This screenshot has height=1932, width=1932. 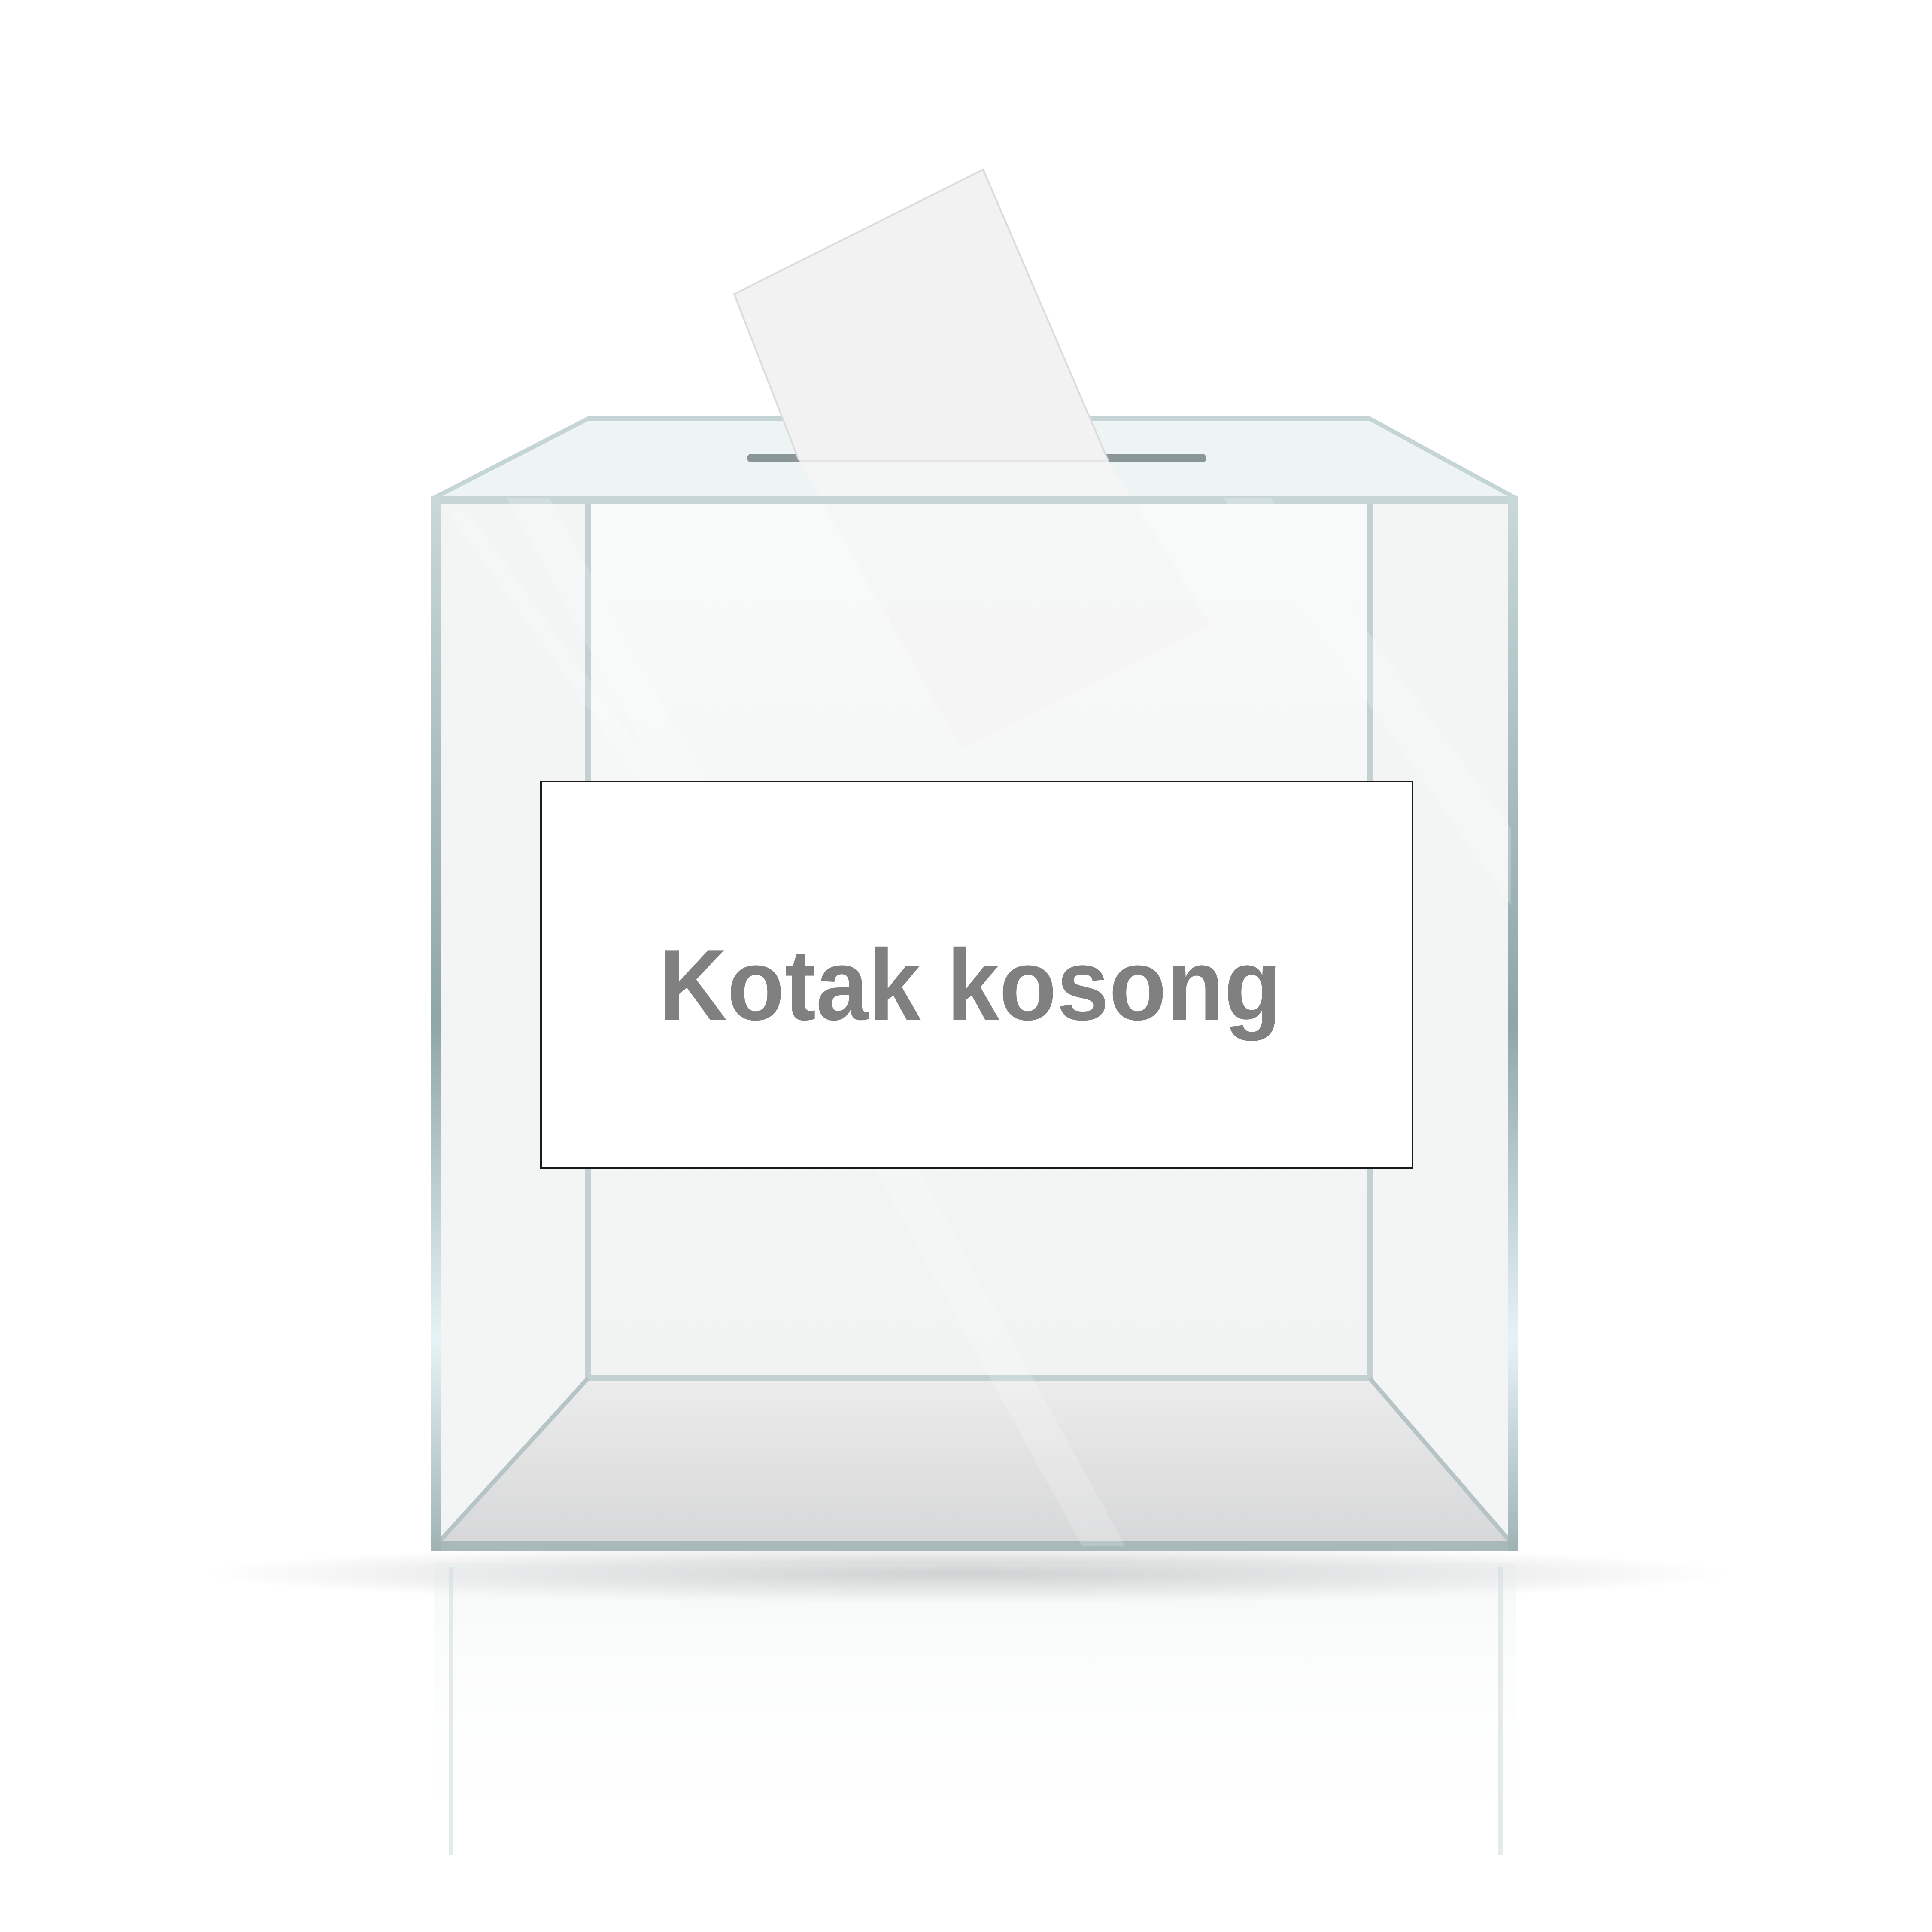 What do you see at coordinates (975, 1463) in the screenshot?
I see `box-floor` at bounding box center [975, 1463].